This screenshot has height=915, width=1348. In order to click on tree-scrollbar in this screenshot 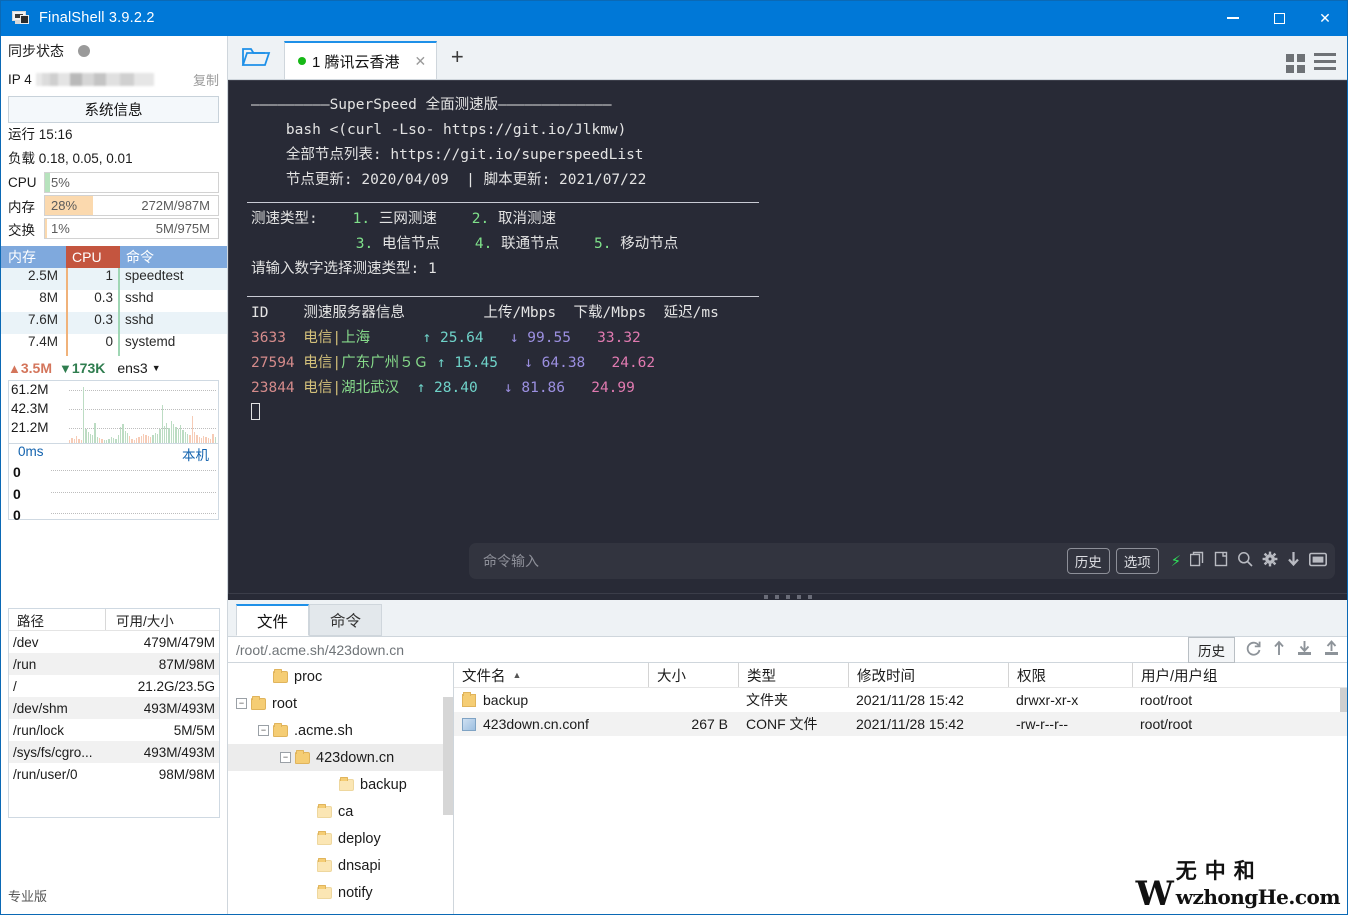, I will do `click(448, 756)`.